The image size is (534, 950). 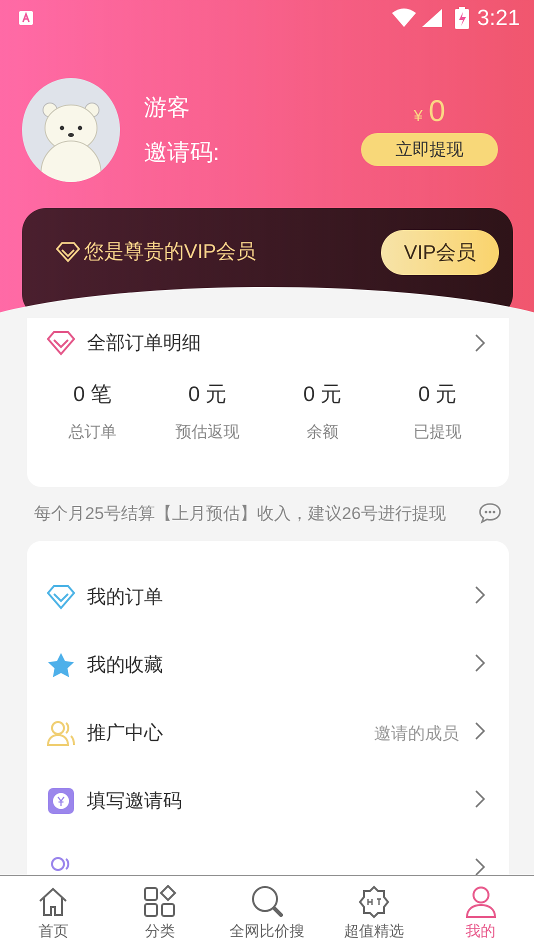 What do you see at coordinates (125, 598) in the screenshot?
I see `menu-label: 我的订单` at bounding box center [125, 598].